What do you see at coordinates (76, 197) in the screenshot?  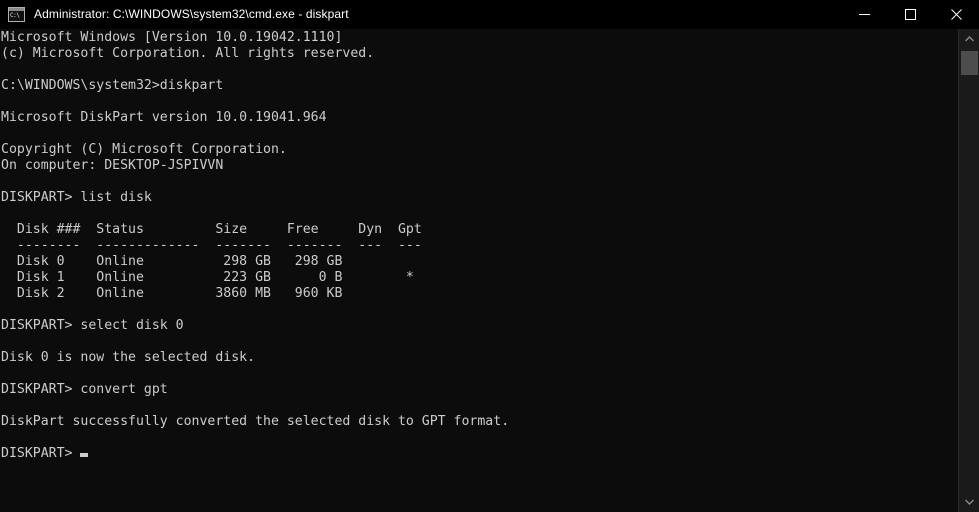 I see `console-line: DISKPART> list disk` at bounding box center [76, 197].